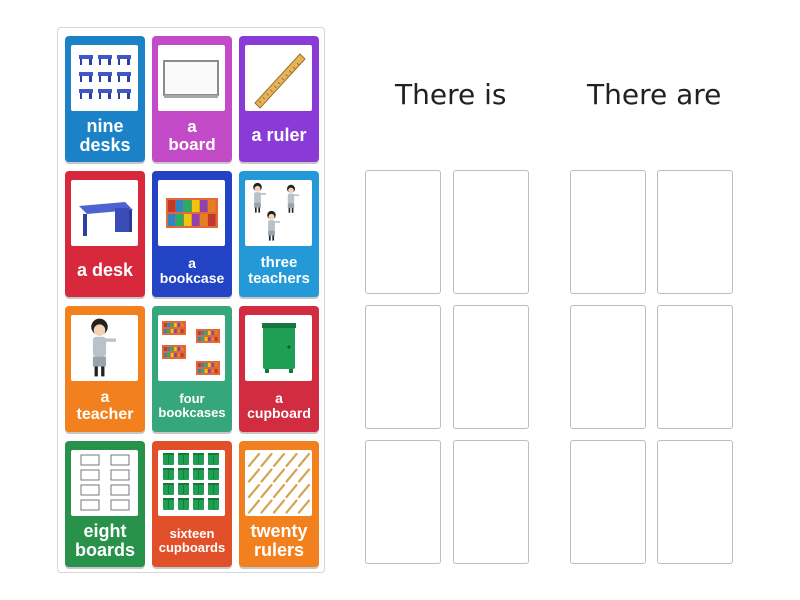 This screenshot has width=800, height=600. What do you see at coordinates (191, 78) in the screenshot?
I see `board-icon` at bounding box center [191, 78].